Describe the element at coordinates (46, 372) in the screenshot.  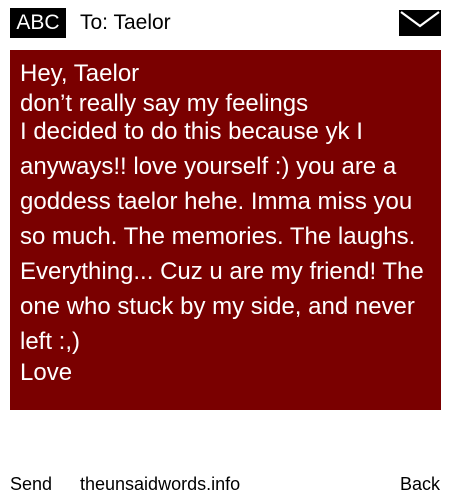
I see `signoff-text: Love` at that location.